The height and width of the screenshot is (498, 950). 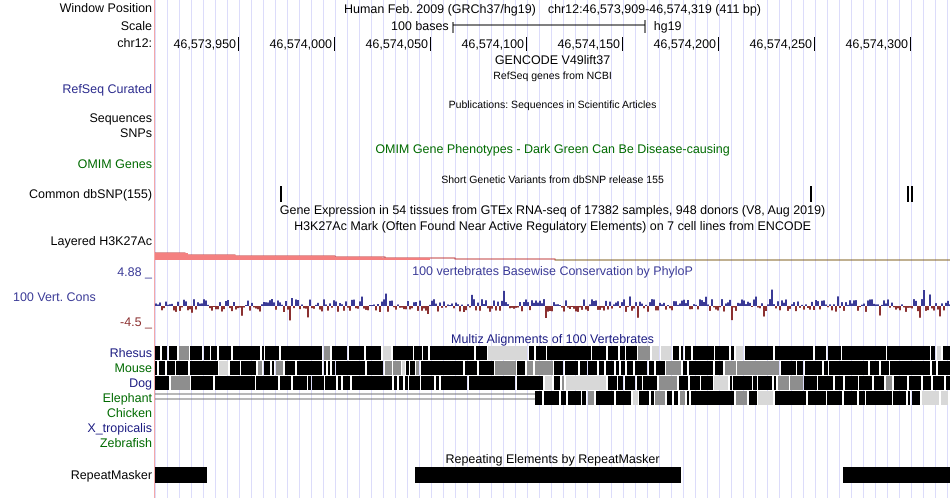 I want to click on species-label: Chicken, so click(x=77, y=413).